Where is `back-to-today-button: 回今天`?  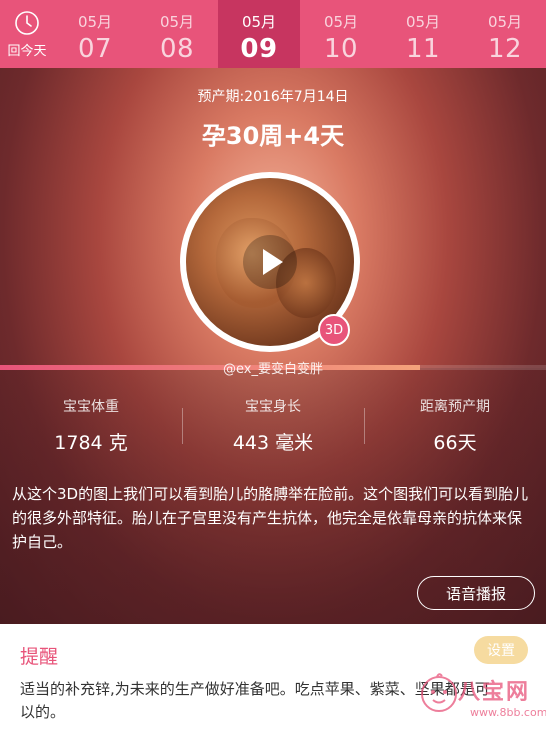
back-to-today-button: 回今天 is located at coordinates (27, 34).